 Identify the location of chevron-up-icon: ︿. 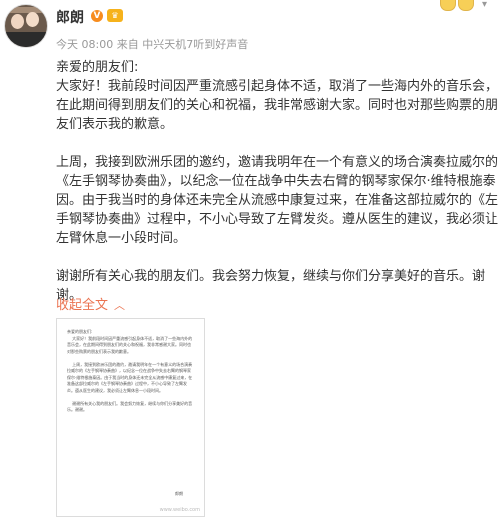
(120, 305).